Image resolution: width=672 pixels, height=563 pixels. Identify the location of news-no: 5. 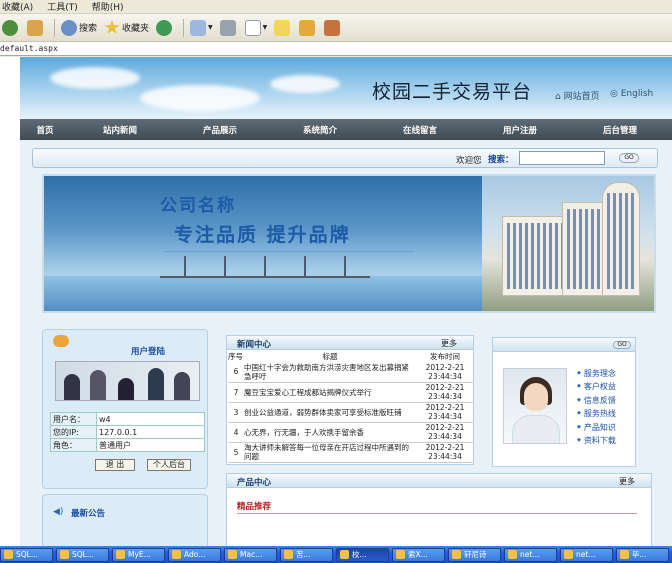
(236, 452).